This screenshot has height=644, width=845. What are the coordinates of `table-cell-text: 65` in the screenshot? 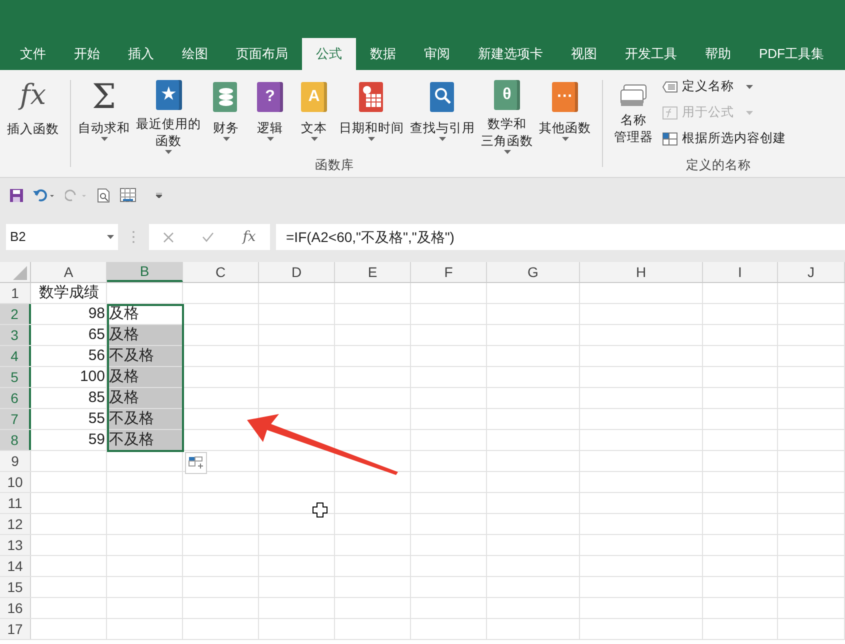 It's located at (96, 335).